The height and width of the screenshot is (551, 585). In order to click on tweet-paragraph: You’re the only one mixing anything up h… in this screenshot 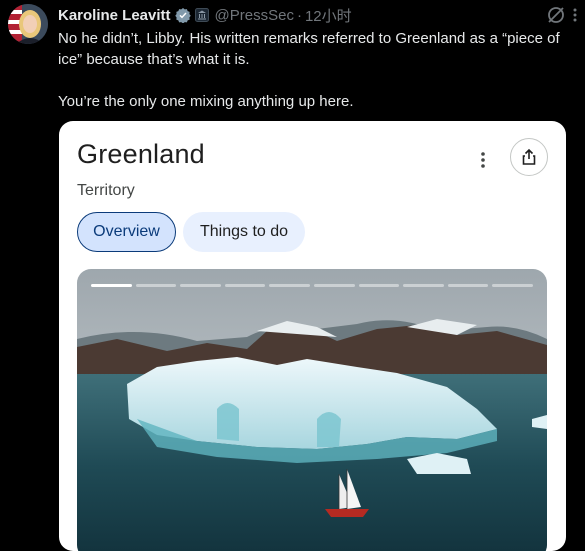, I will do `click(206, 101)`.